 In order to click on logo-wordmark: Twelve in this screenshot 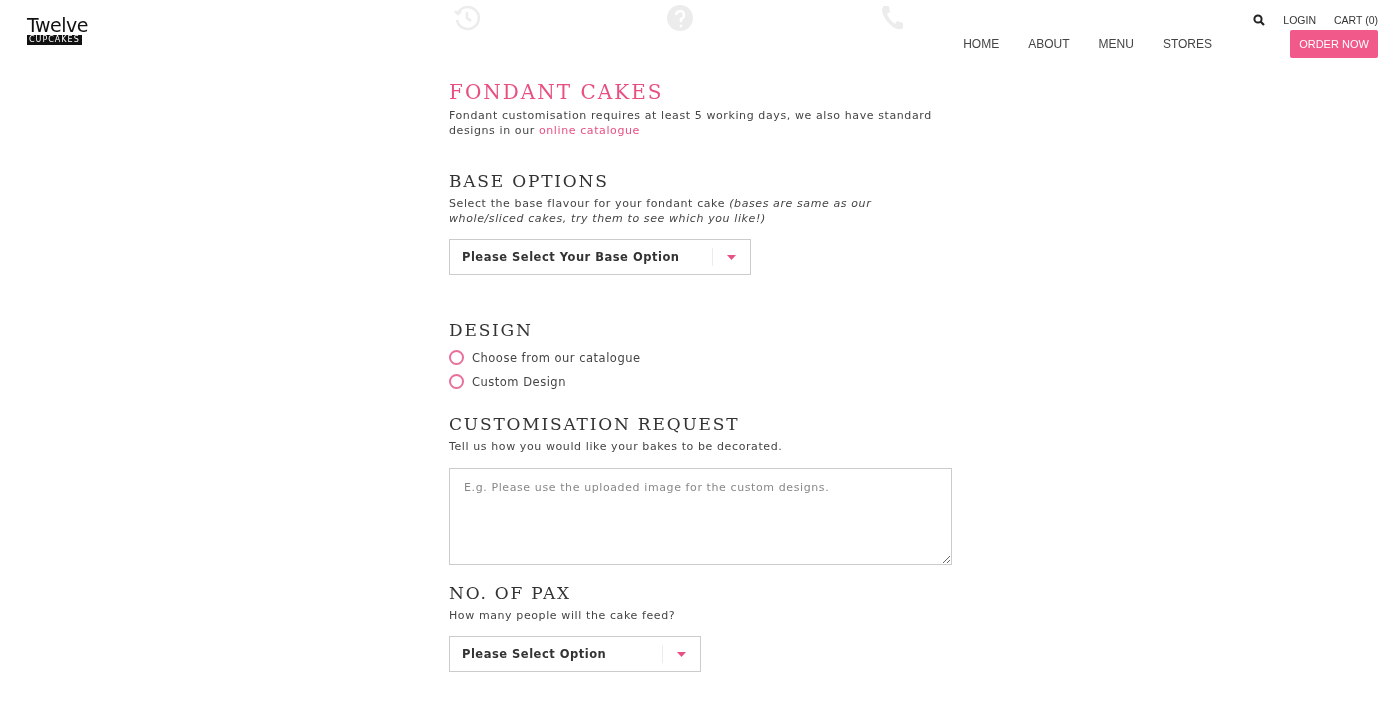, I will do `click(57, 25)`.